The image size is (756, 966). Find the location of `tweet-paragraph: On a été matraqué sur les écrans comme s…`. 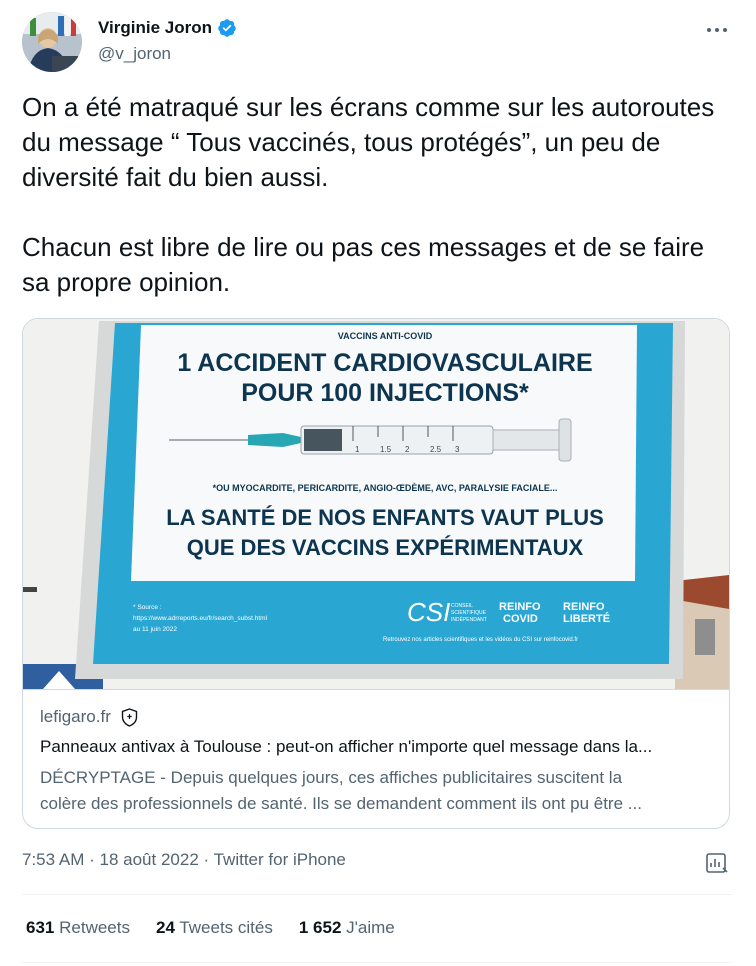

tweet-paragraph: On a été matraqué sur les écrans comme s… is located at coordinates (368, 142).